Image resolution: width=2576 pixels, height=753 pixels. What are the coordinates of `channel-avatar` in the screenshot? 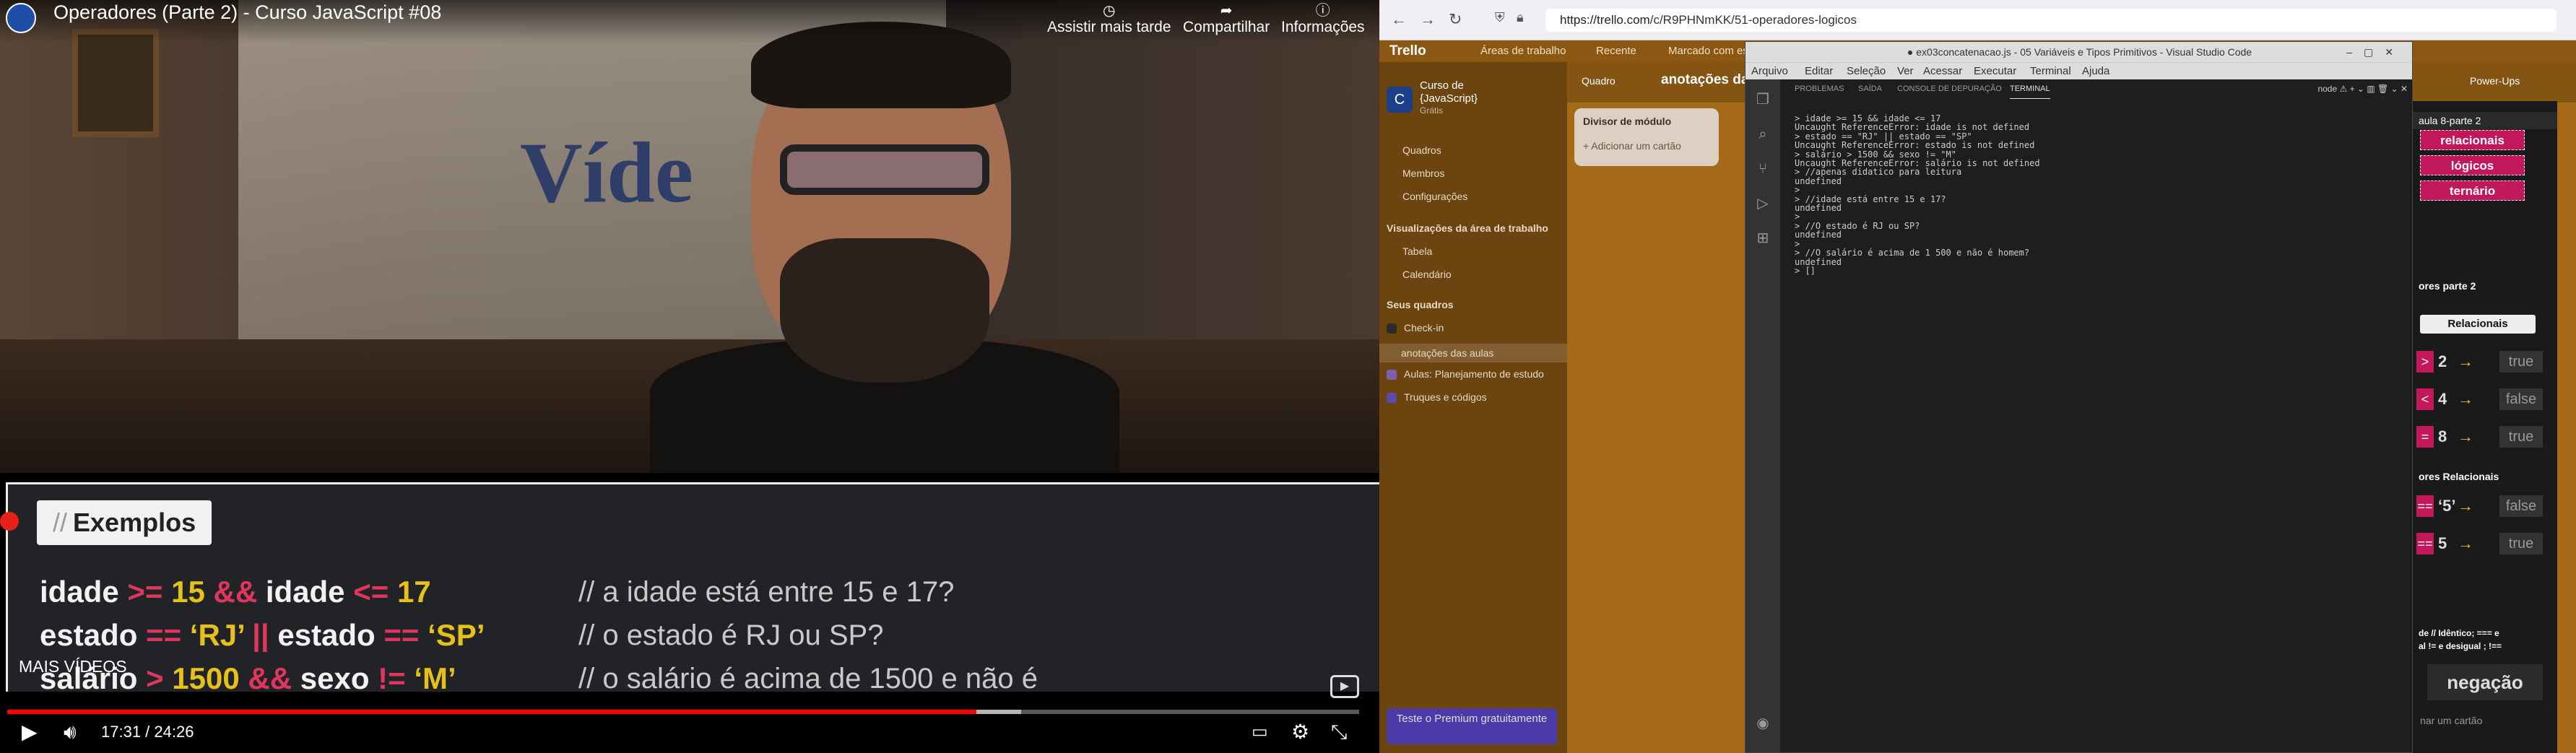 It's located at (21, 18).